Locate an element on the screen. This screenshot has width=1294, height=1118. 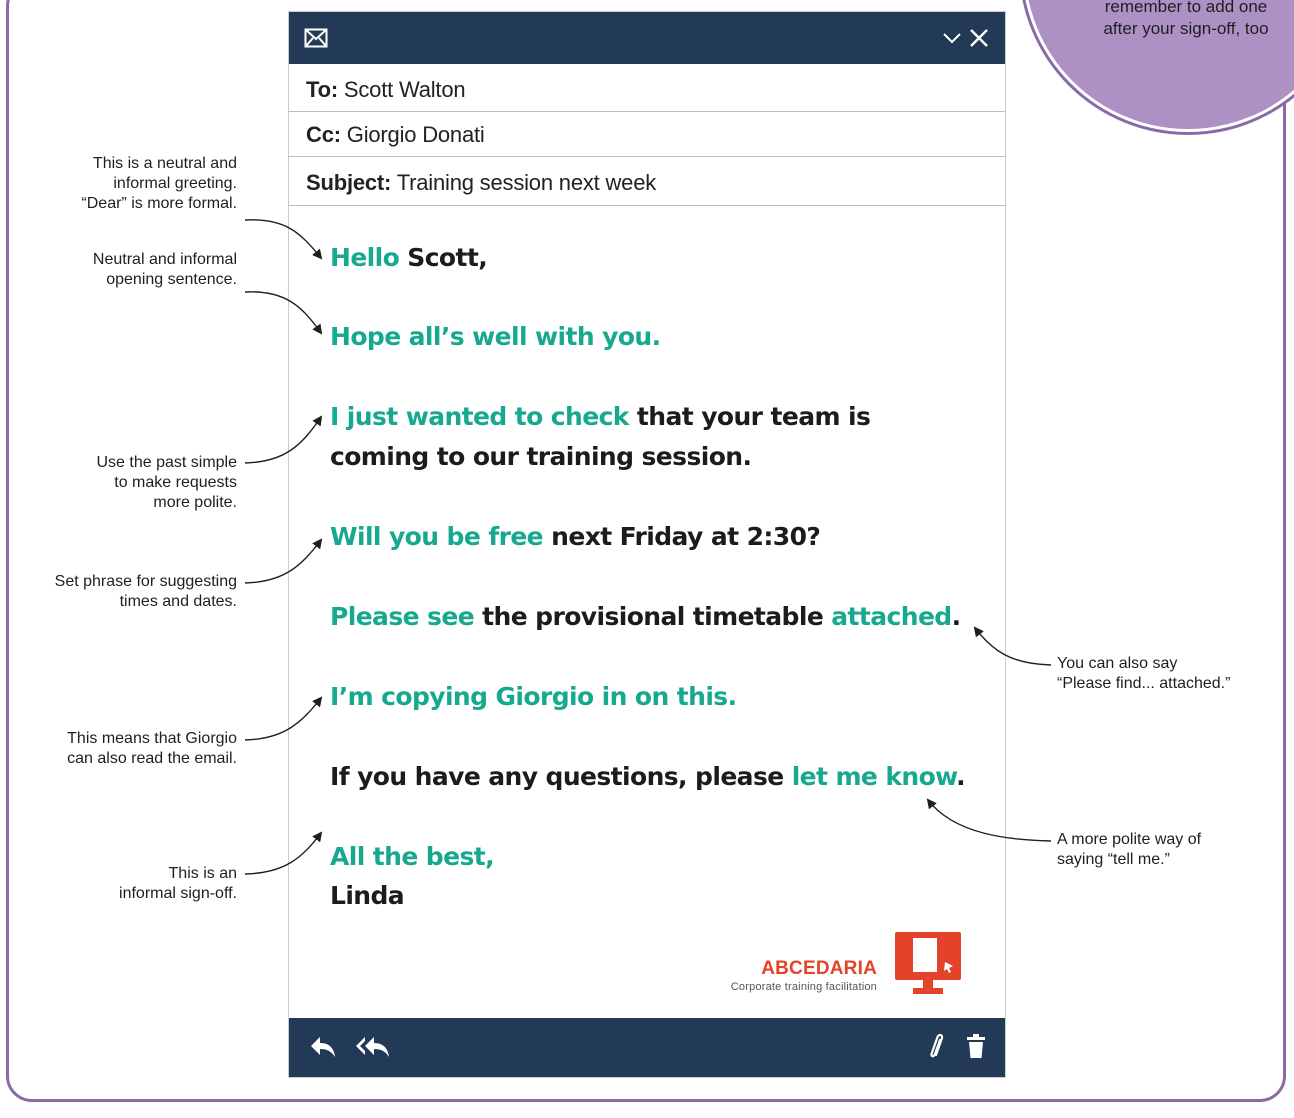
arrow-attached is located at coordinates (1012, 646).